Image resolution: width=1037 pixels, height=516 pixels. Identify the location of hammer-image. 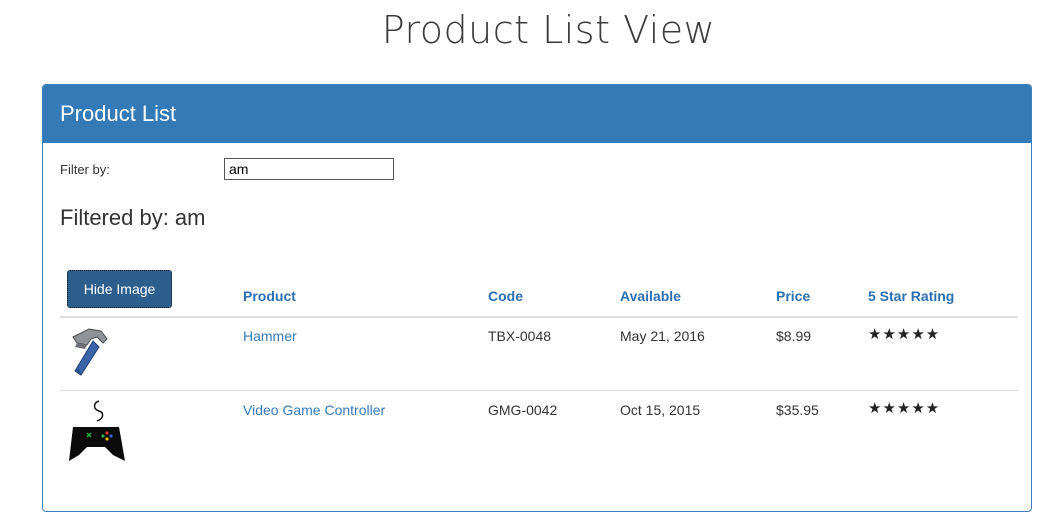
(90, 352).